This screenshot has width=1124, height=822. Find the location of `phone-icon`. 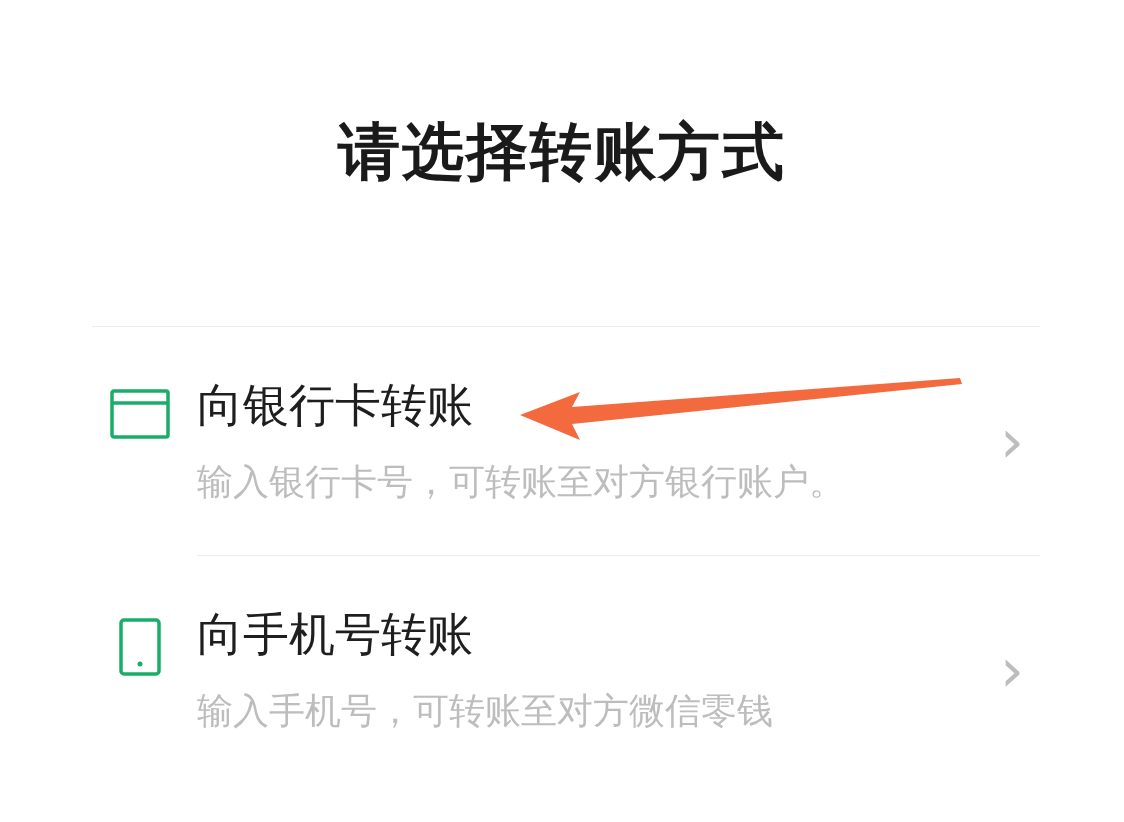

phone-icon is located at coordinates (139, 647).